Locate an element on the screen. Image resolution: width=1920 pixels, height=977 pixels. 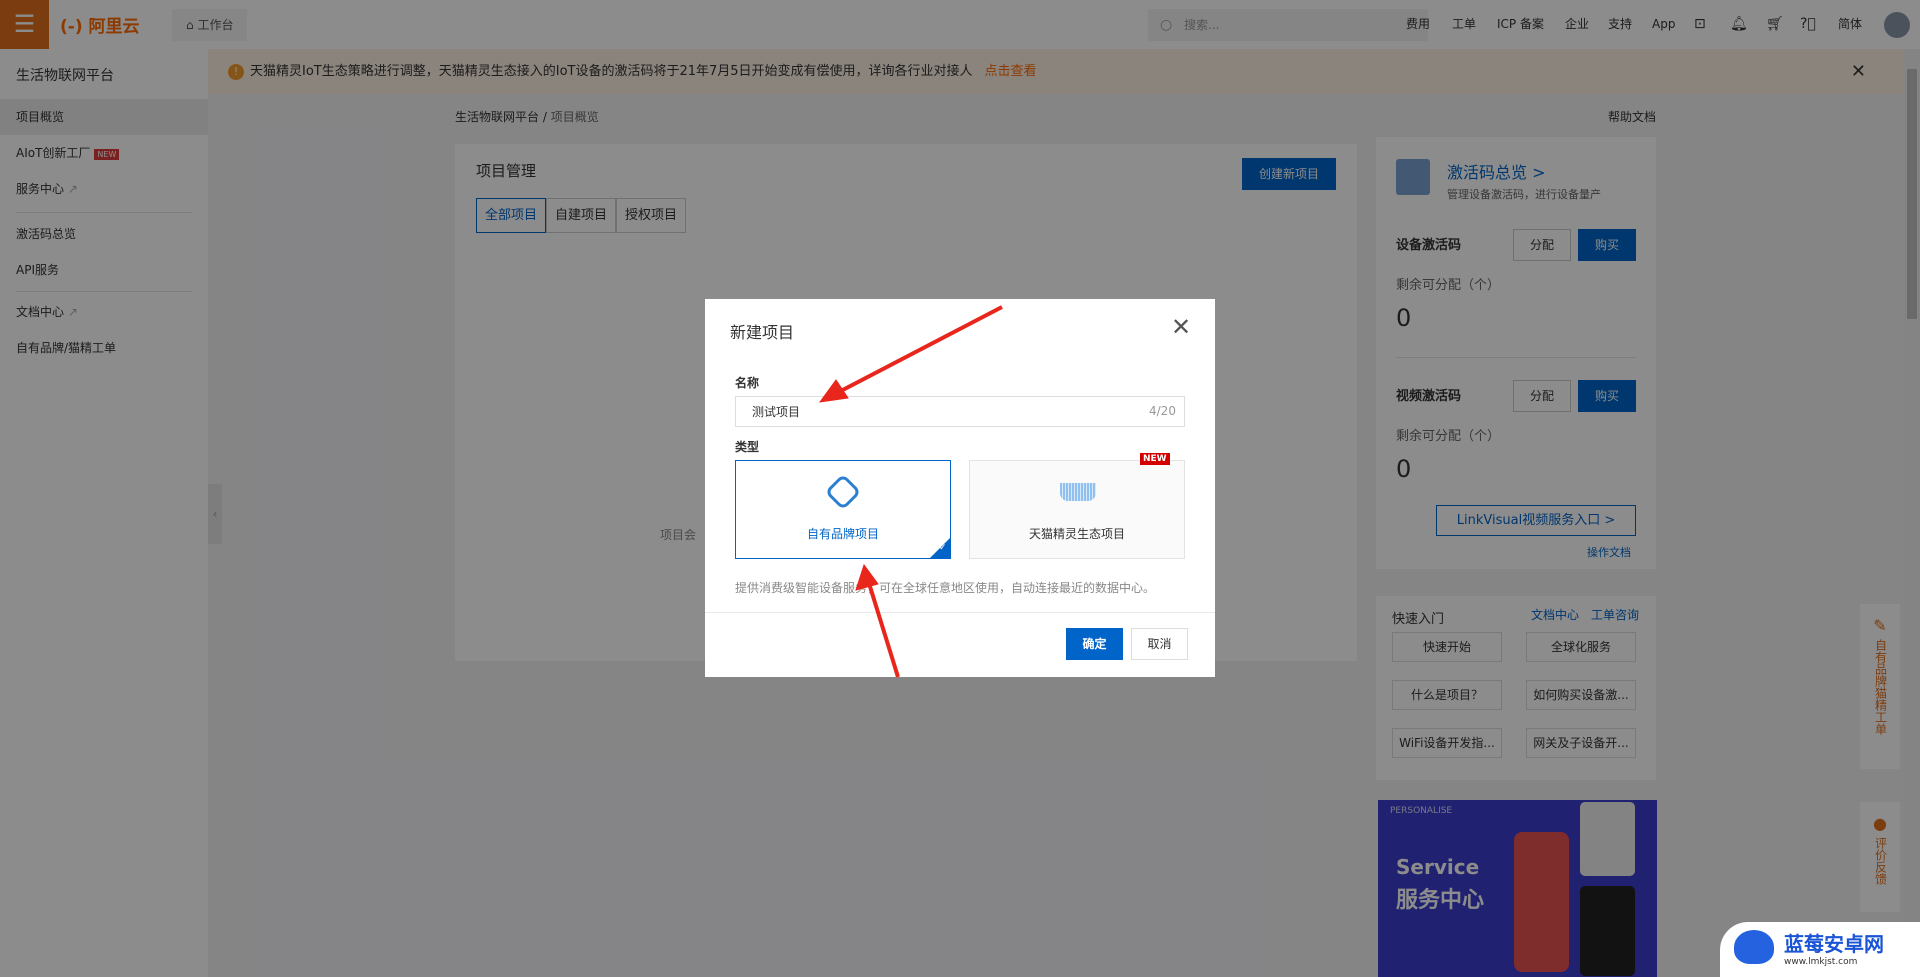
type-label-text: 天猫精灵生态项目 is located at coordinates (1076, 534).